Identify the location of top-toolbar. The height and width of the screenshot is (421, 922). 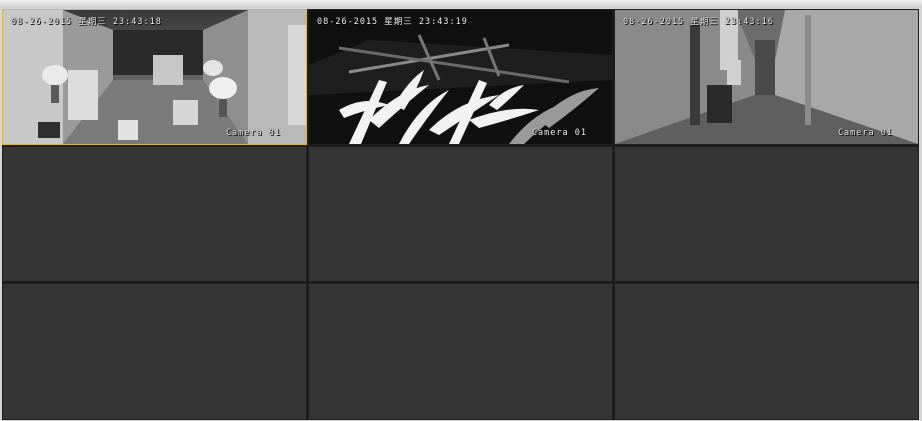
(461, 4).